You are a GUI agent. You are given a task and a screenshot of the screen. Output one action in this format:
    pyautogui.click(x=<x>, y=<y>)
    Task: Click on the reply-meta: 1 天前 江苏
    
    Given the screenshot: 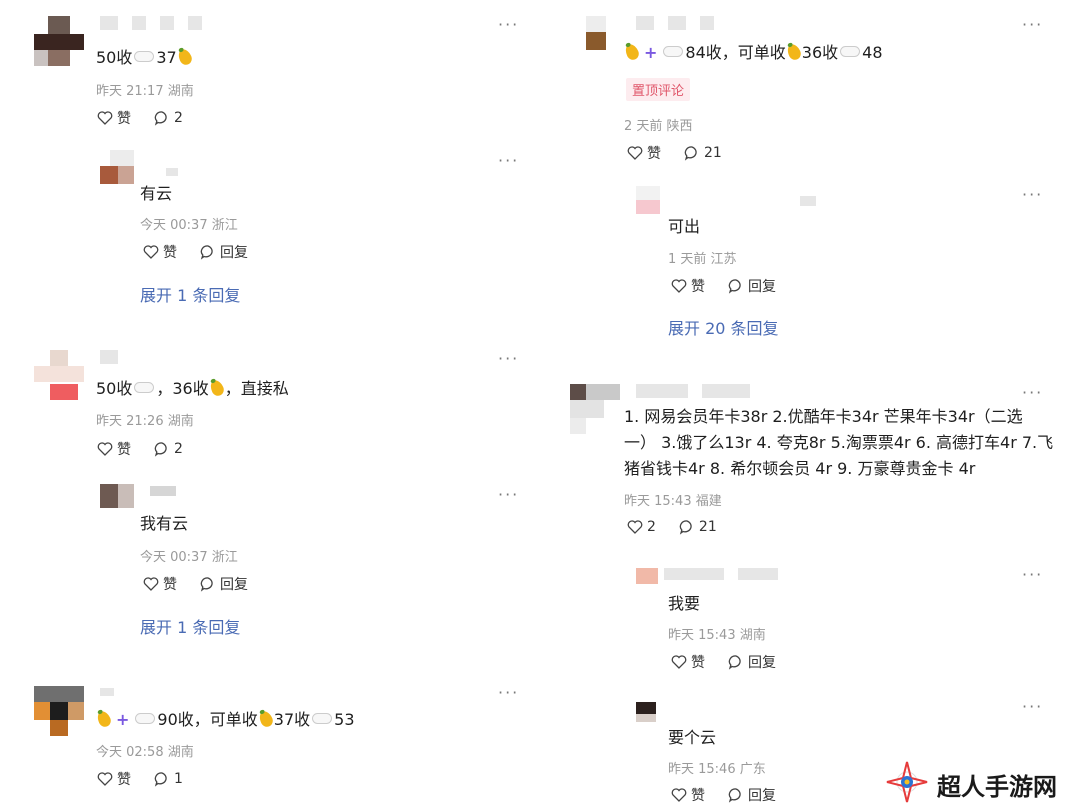 What is the action you would take?
    pyautogui.click(x=702, y=259)
    